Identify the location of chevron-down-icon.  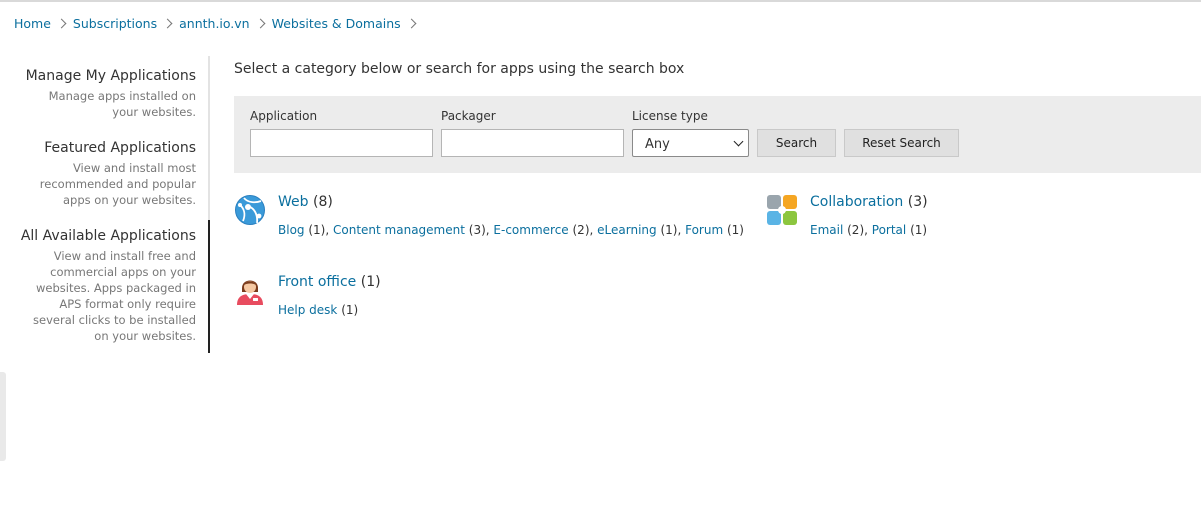
(738, 141).